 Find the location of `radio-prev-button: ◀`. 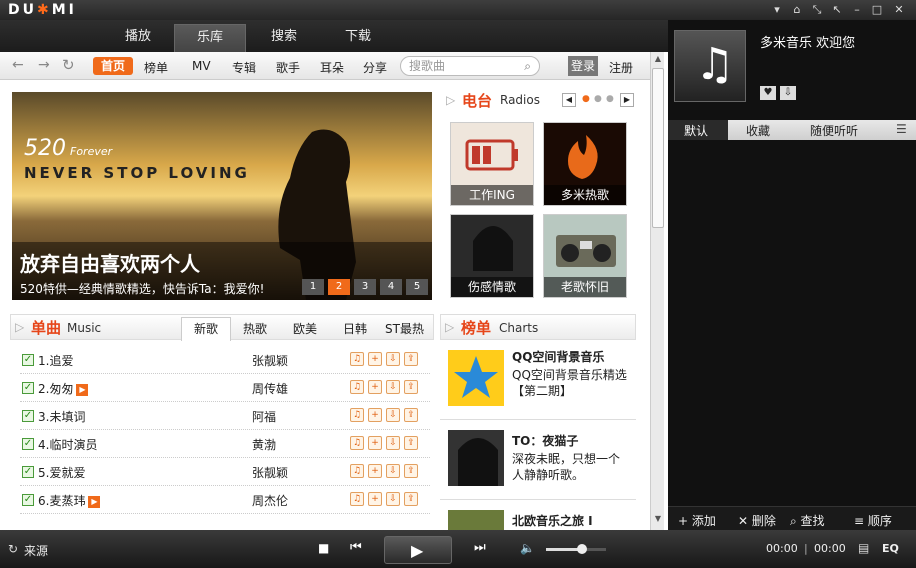

radio-prev-button: ◀ is located at coordinates (569, 100).